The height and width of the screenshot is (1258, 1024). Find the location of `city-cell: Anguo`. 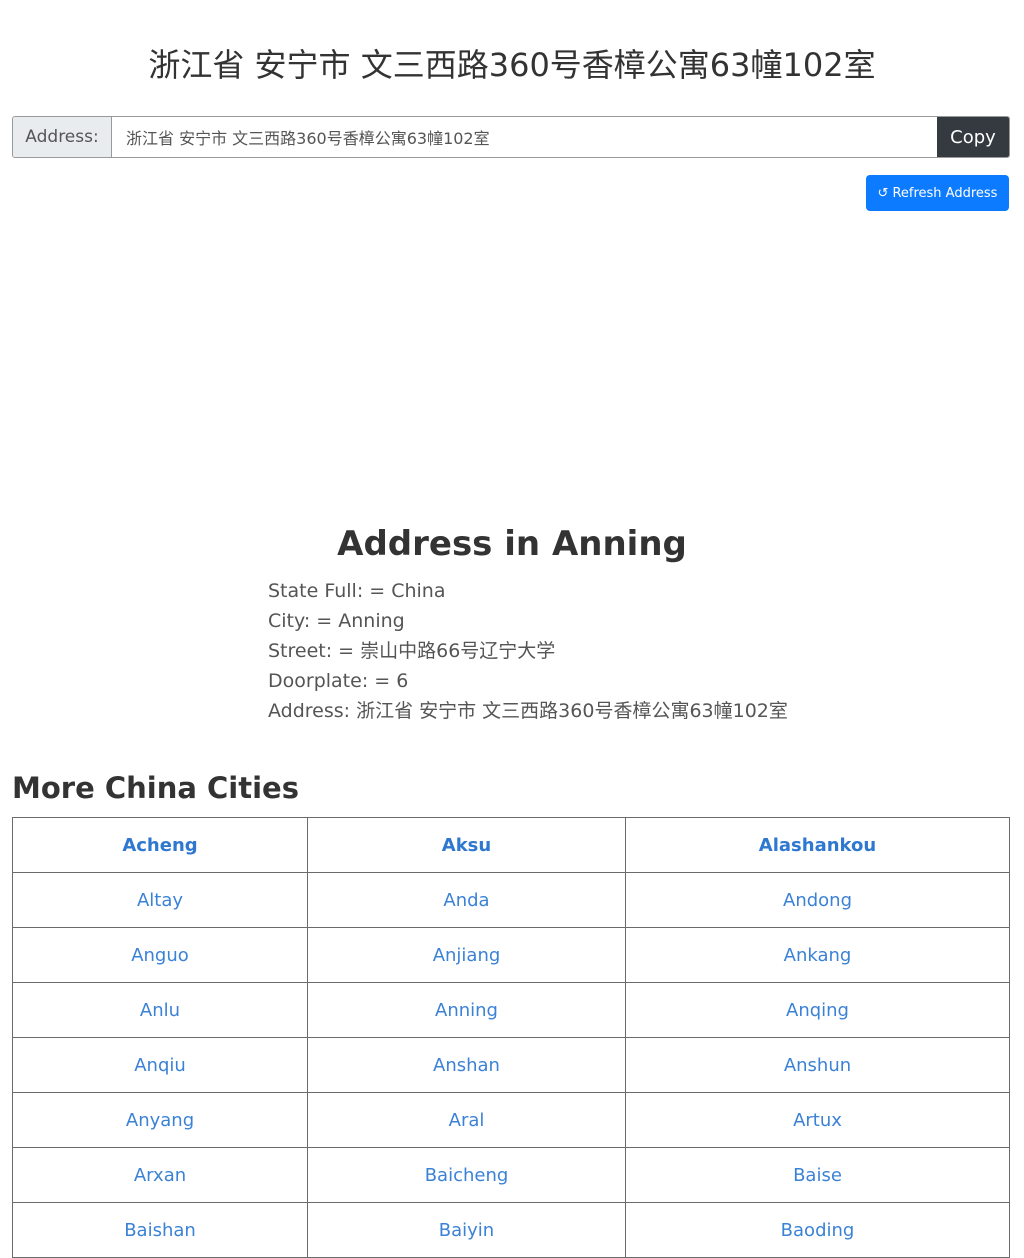

city-cell: Anguo is located at coordinates (160, 955).